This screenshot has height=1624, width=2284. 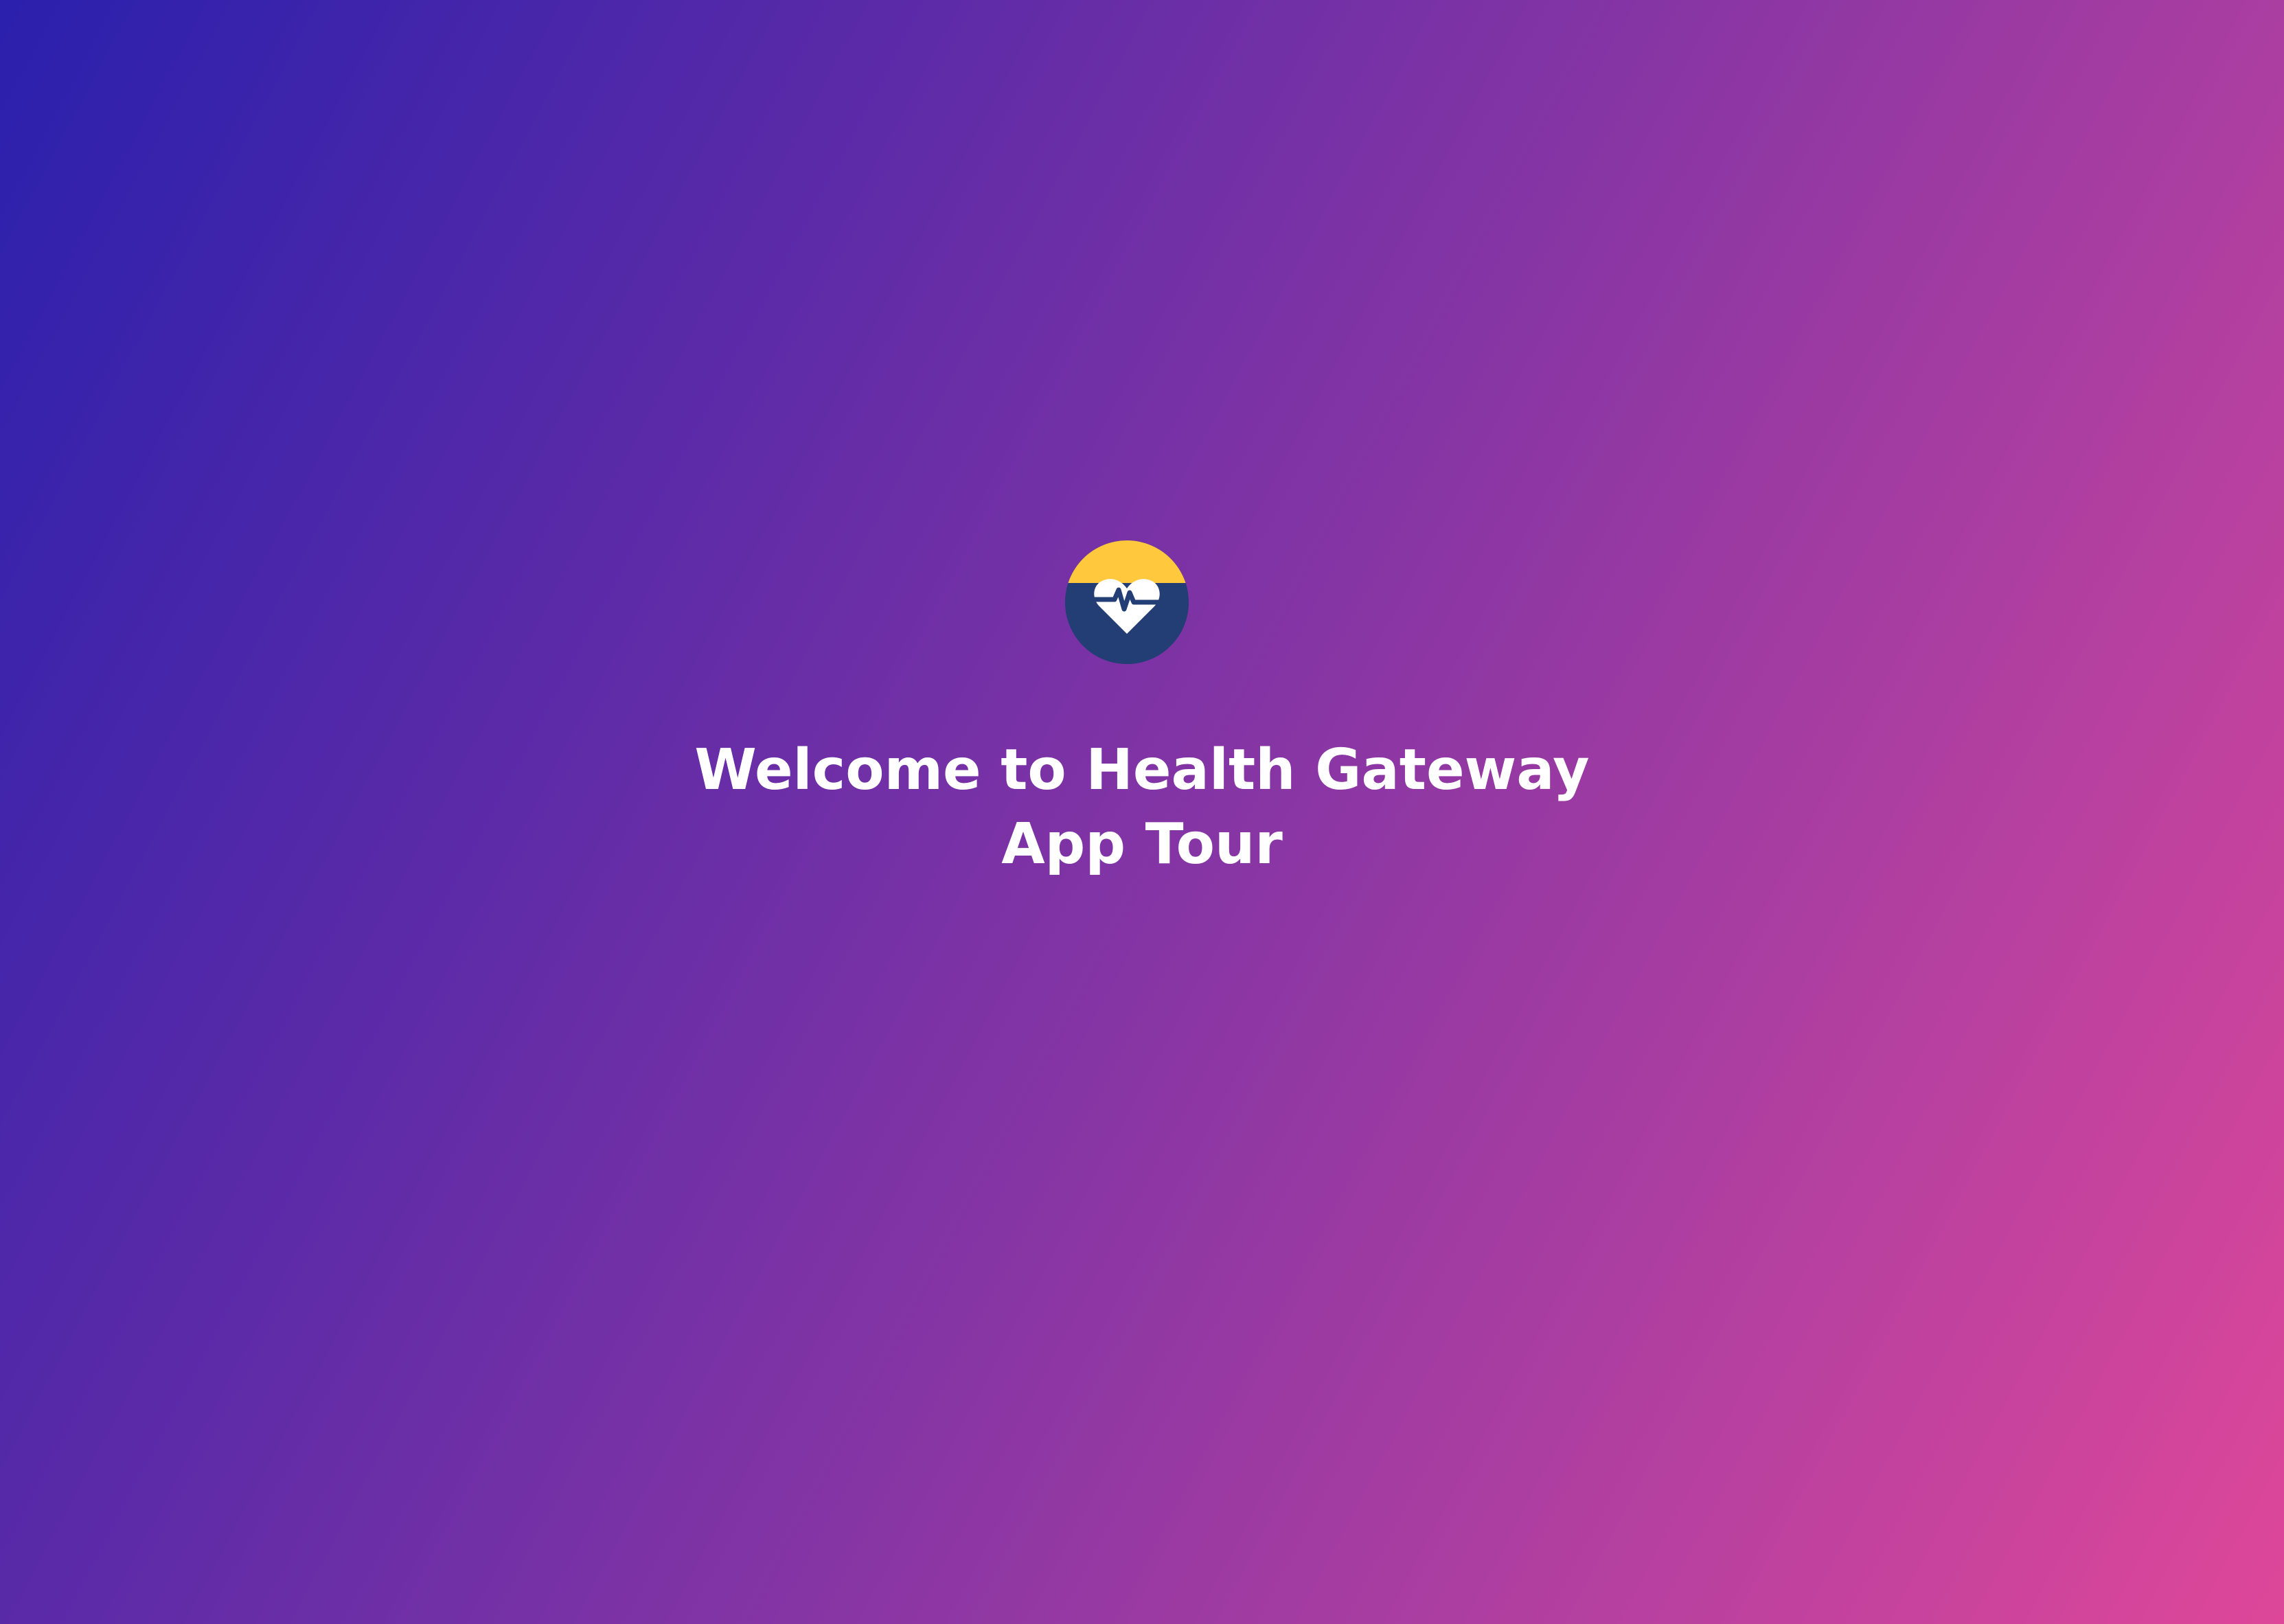 I want to click on heart-pulse-icon, so click(x=1127, y=602).